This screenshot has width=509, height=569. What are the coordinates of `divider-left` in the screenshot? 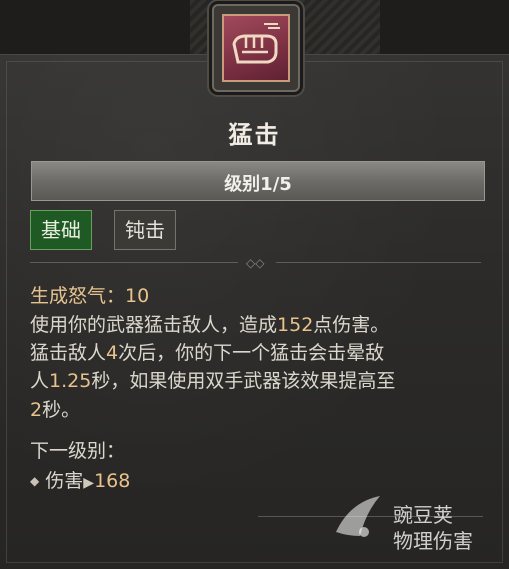 It's located at (134, 262).